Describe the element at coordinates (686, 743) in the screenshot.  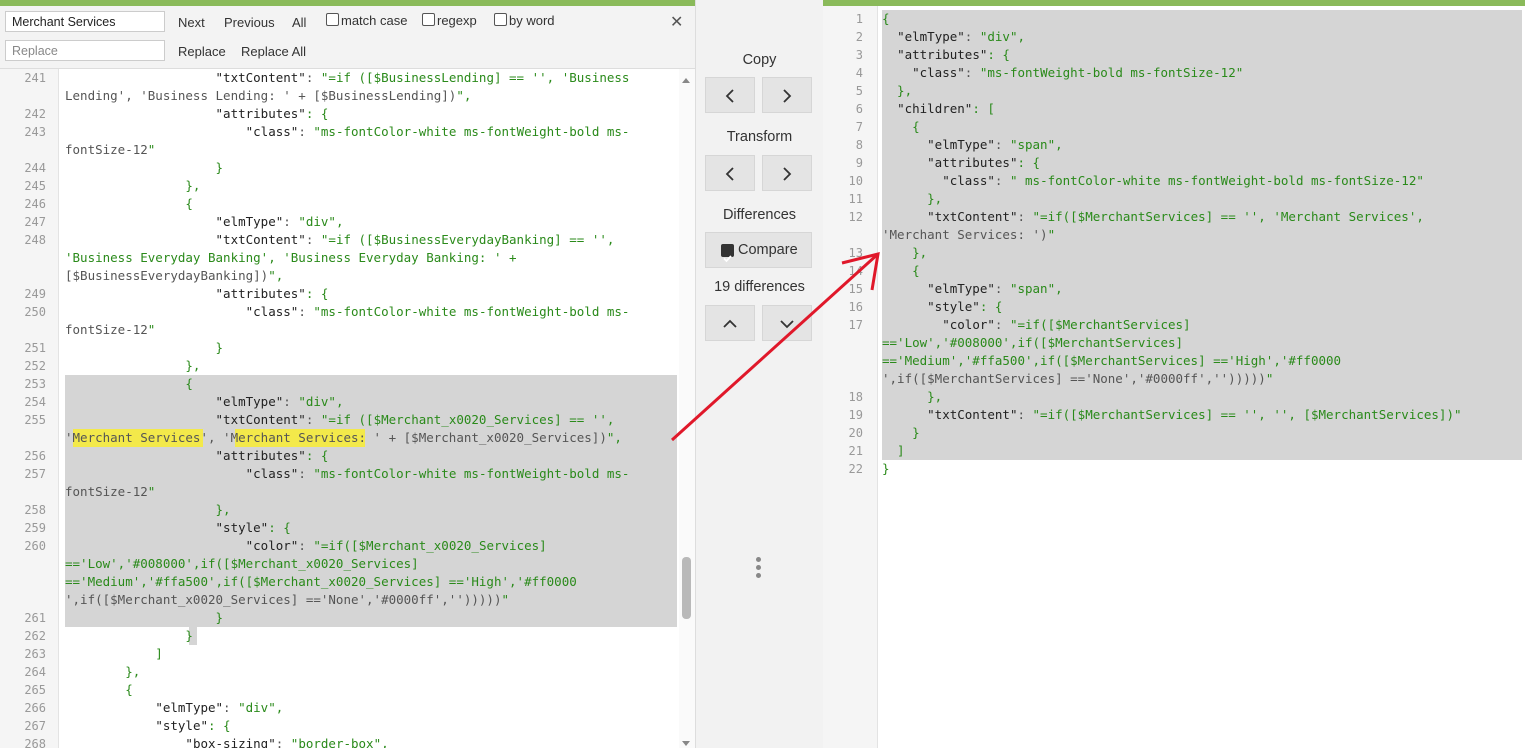
I see `scroll-down-icon` at that location.